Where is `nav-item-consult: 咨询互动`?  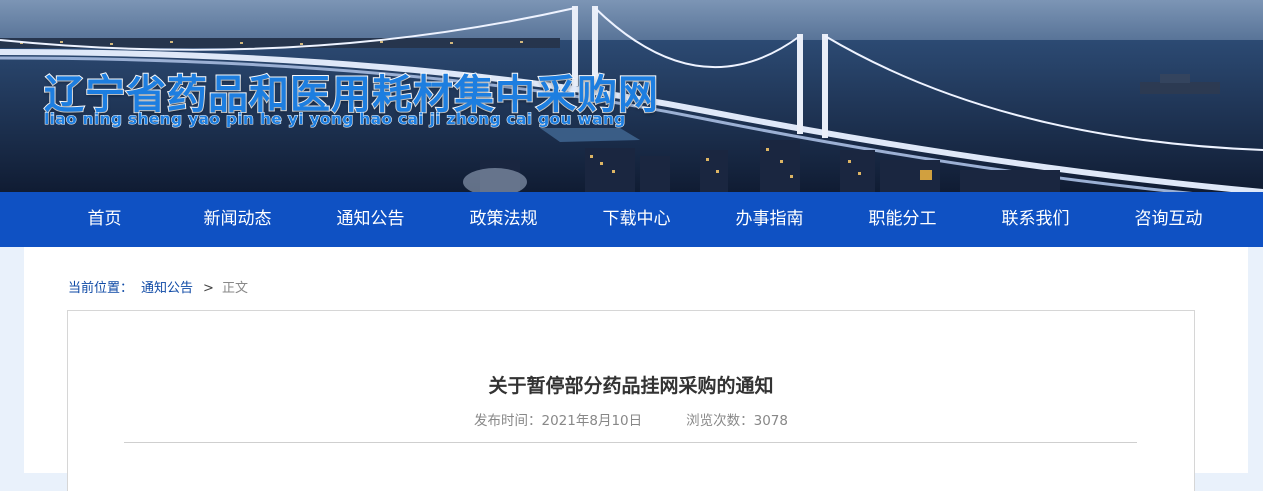 nav-item-consult: 咨询互动 is located at coordinates (1168, 219).